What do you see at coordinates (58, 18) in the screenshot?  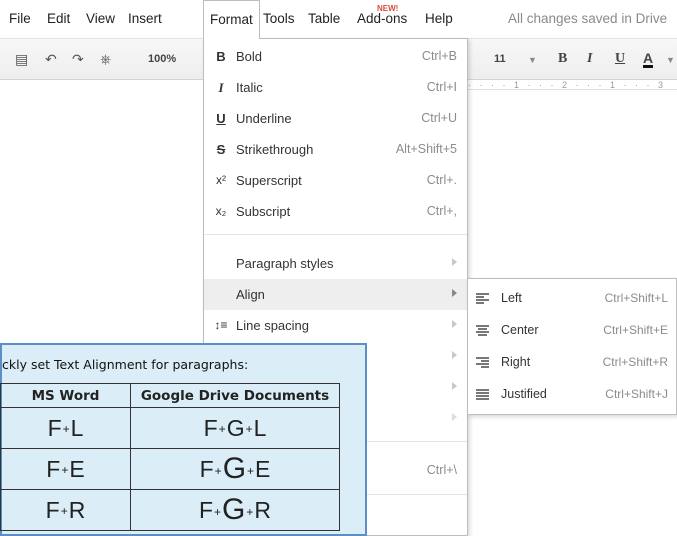 I see `menu-edit: Edit` at bounding box center [58, 18].